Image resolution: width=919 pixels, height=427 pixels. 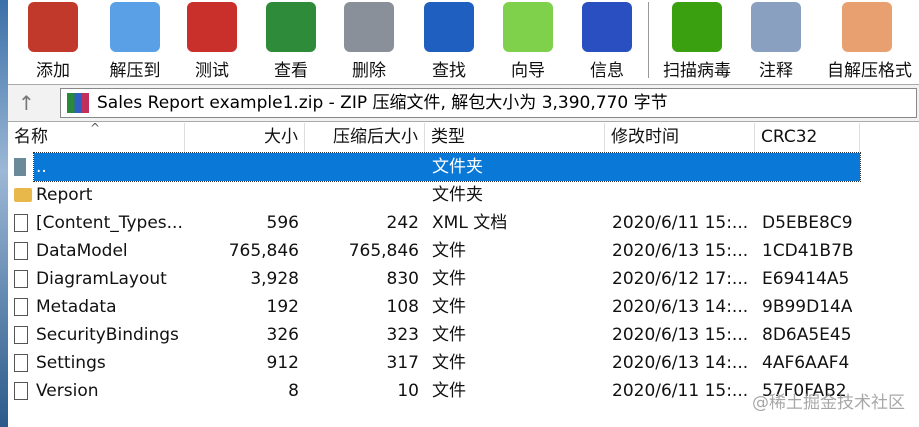 I want to click on cell-name: DiagramLayout, so click(x=101, y=279).